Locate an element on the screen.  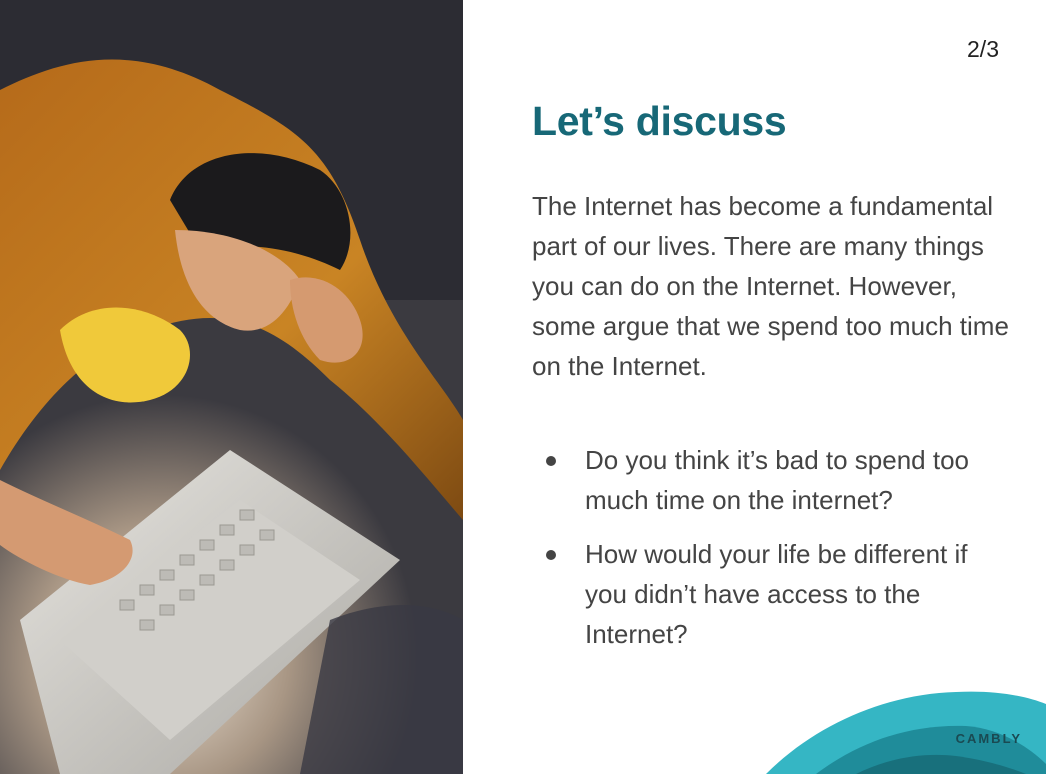
brand-wave-decoration is located at coordinates (906, 732).